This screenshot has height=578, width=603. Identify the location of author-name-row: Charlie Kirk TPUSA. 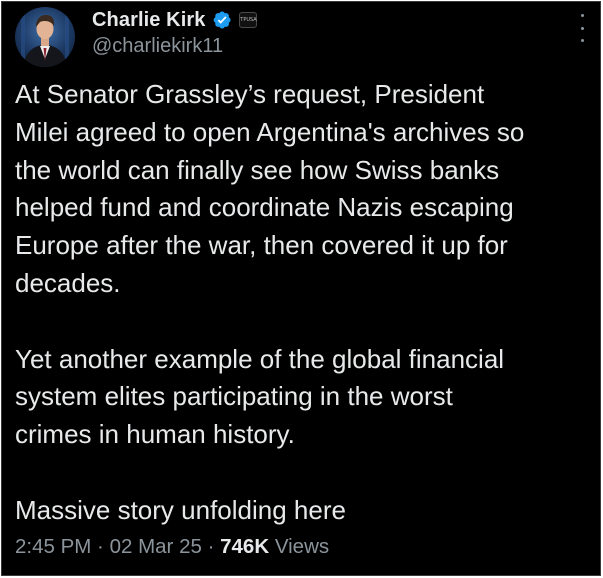
(175, 20).